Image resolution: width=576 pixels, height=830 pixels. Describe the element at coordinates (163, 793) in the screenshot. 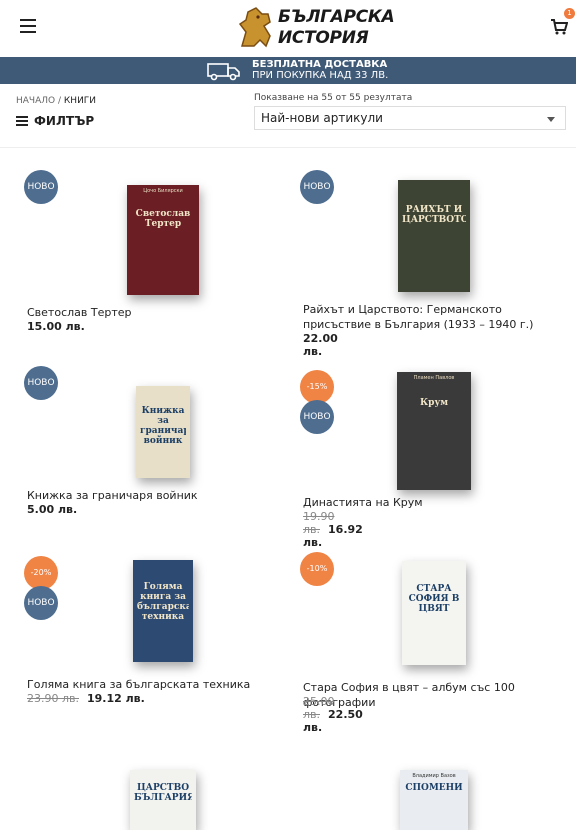

I see `book-cover-title: ЦАРСТВО БЪЛГАРИЯ` at that location.